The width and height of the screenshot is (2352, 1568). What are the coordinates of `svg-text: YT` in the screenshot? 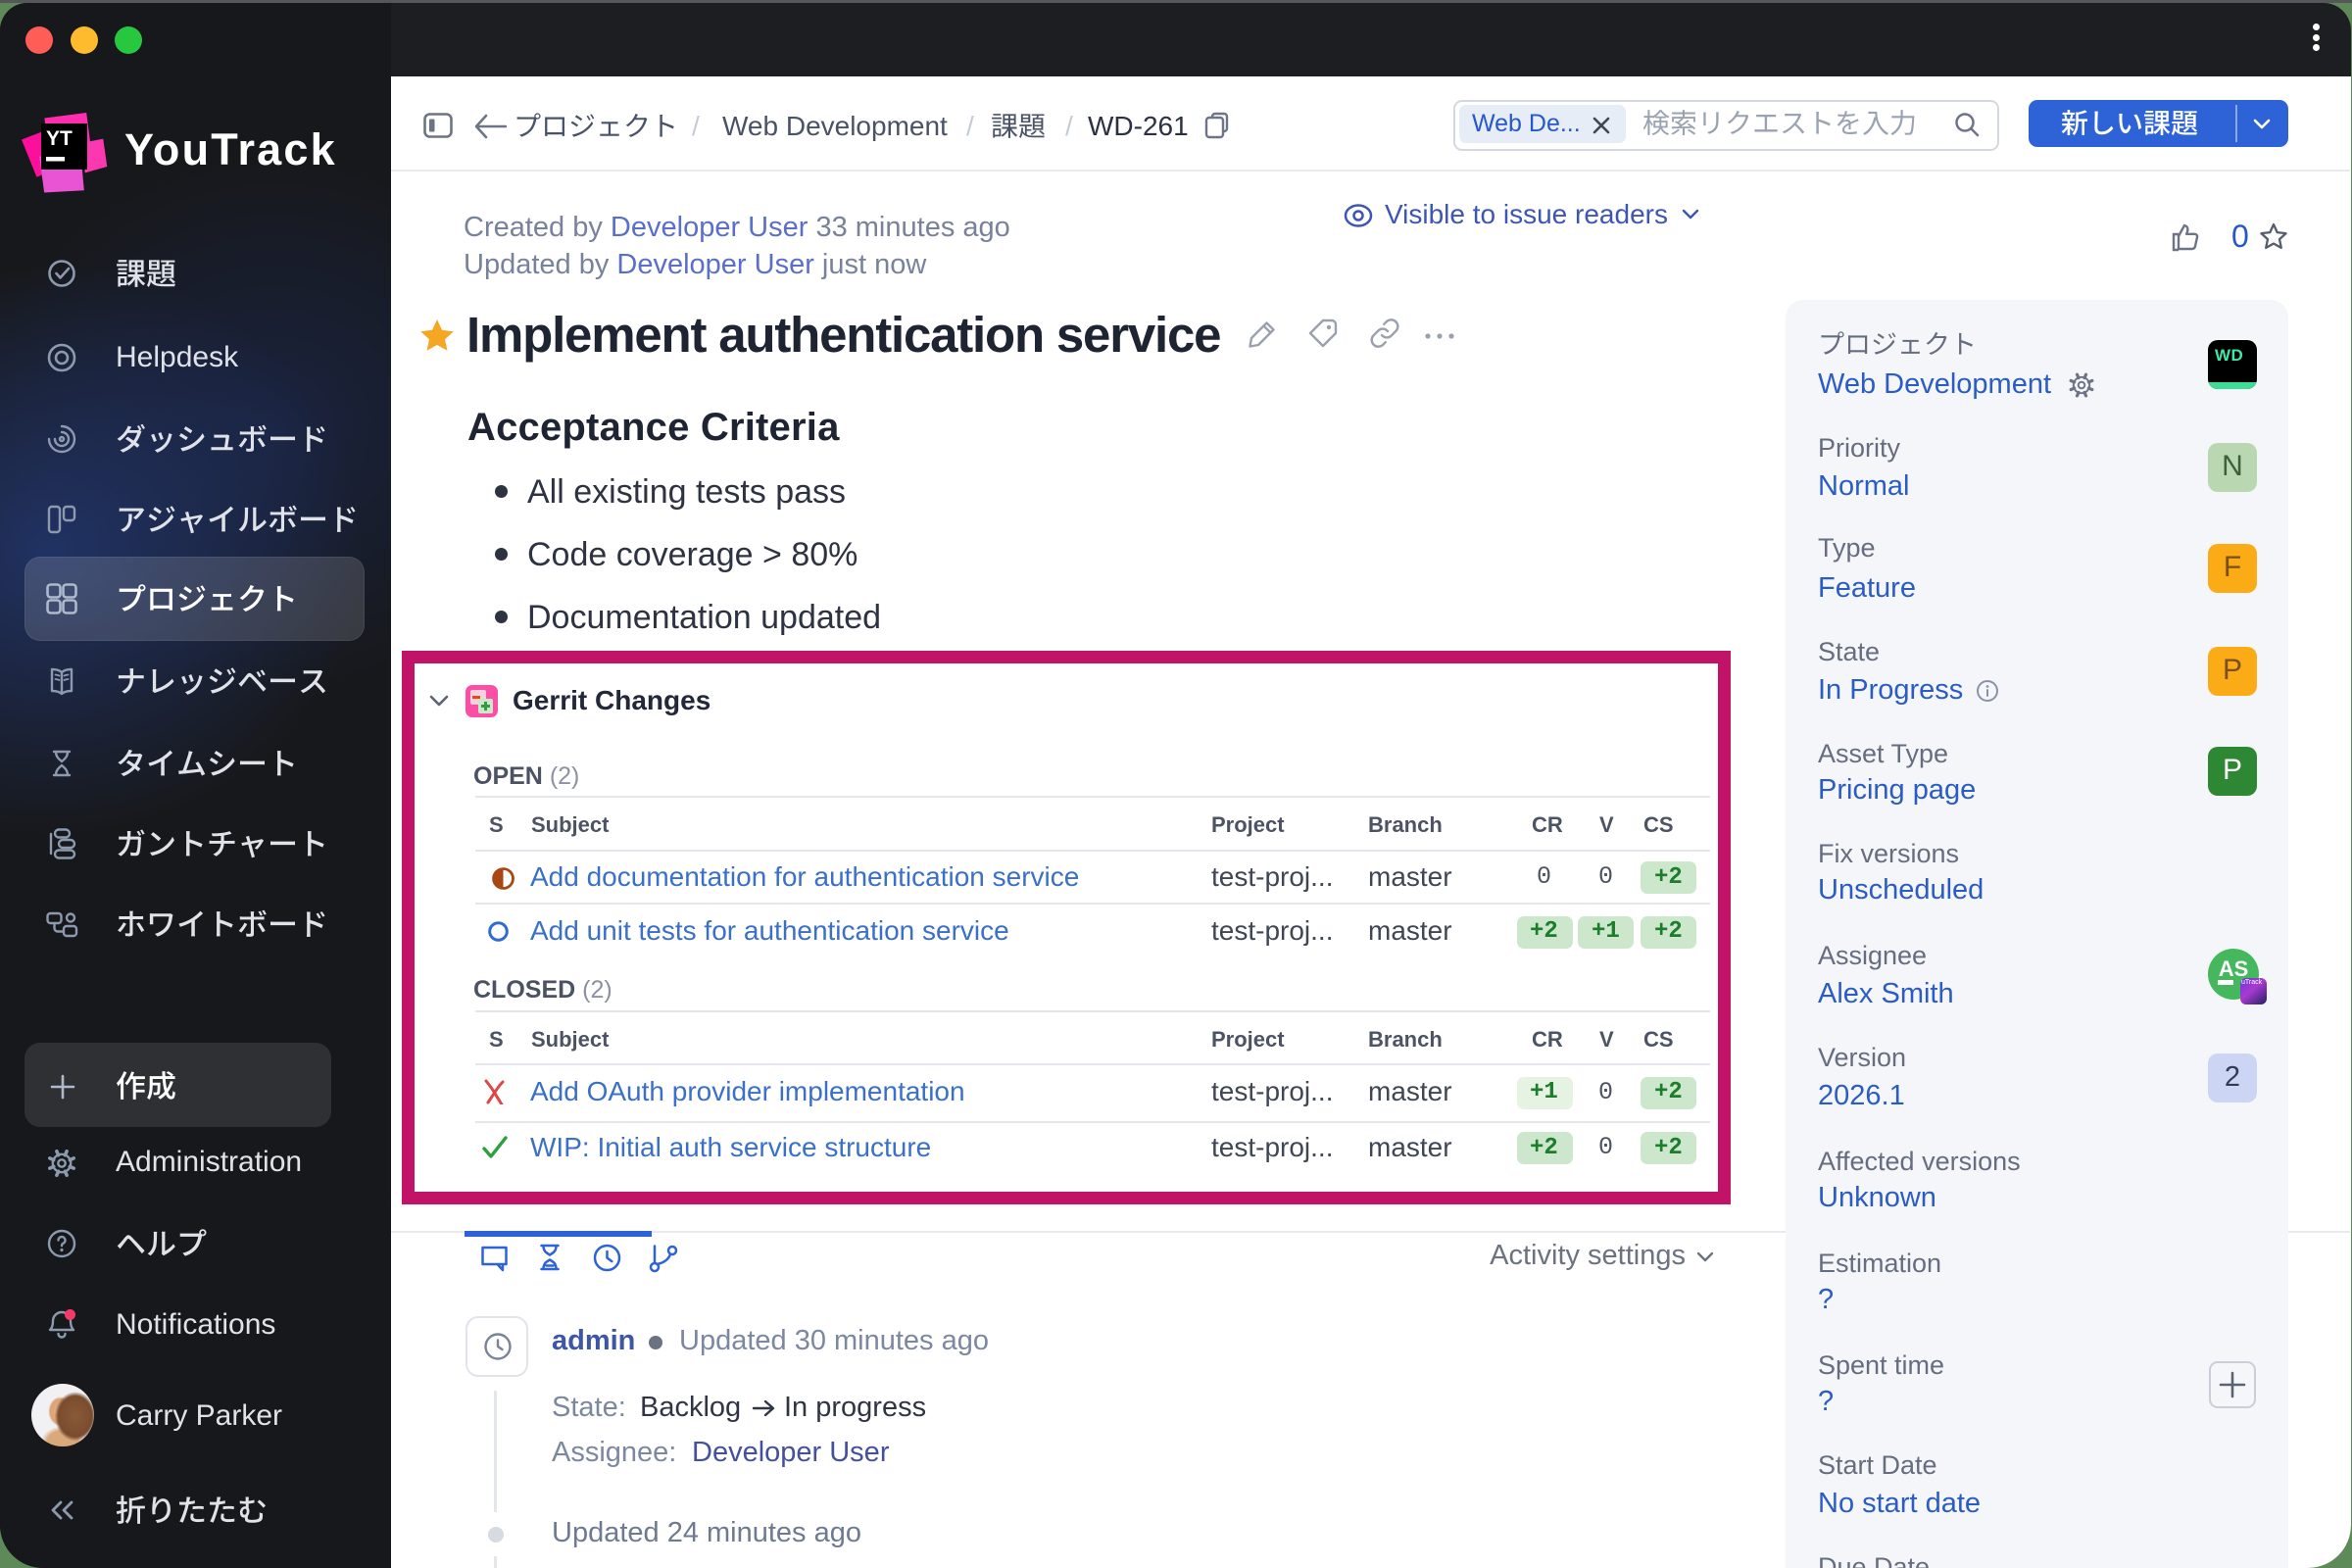 It's located at (59, 138).